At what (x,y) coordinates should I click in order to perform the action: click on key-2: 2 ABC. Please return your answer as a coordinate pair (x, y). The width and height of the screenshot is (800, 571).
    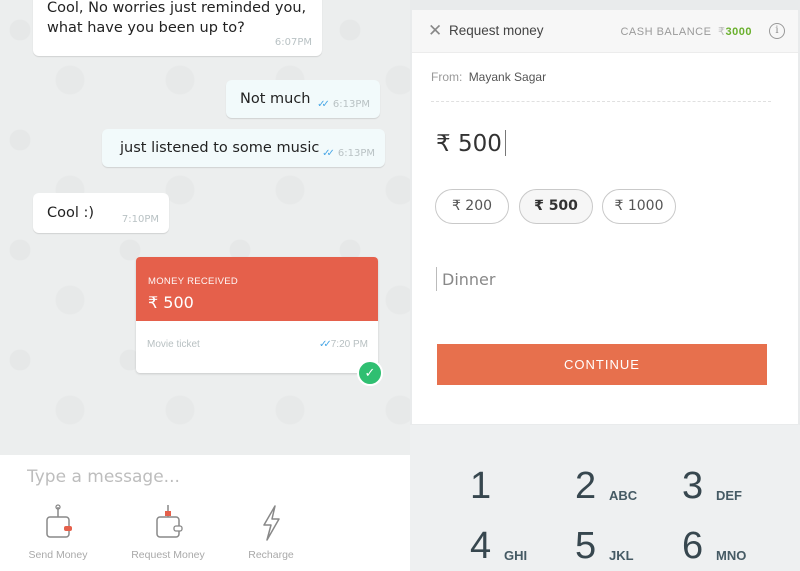
    Looking at the image, I should click on (630, 477).